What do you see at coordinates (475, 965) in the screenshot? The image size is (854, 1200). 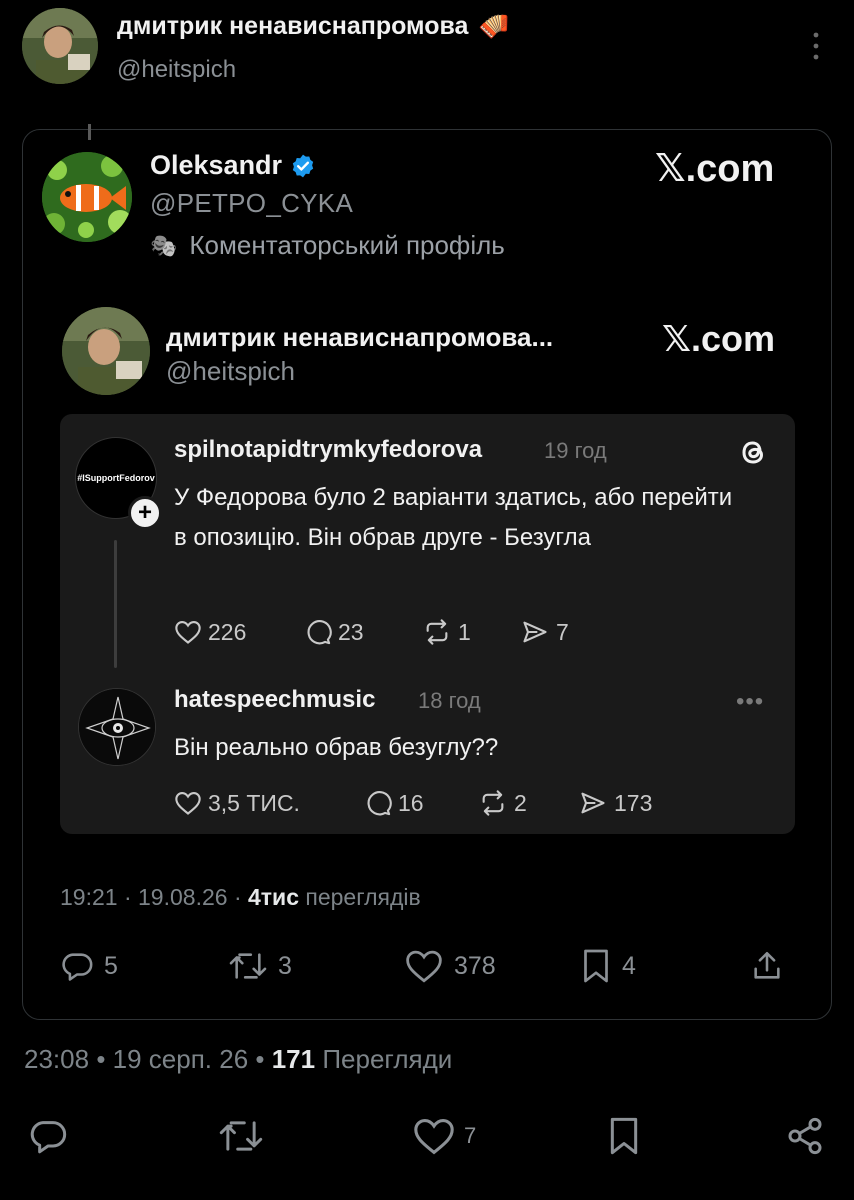 I see `like-count: 378` at bounding box center [475, 965].